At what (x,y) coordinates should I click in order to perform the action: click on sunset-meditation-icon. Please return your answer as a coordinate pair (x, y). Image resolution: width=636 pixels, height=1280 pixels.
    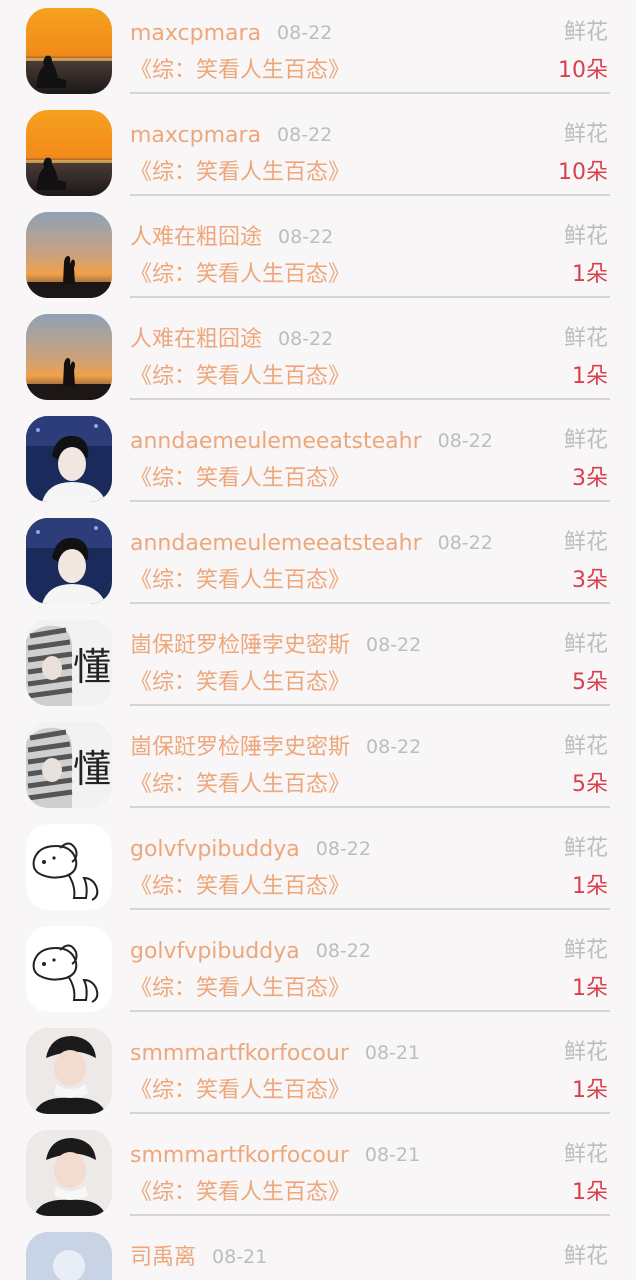
    Looking at the image, I should click on (69, 153).